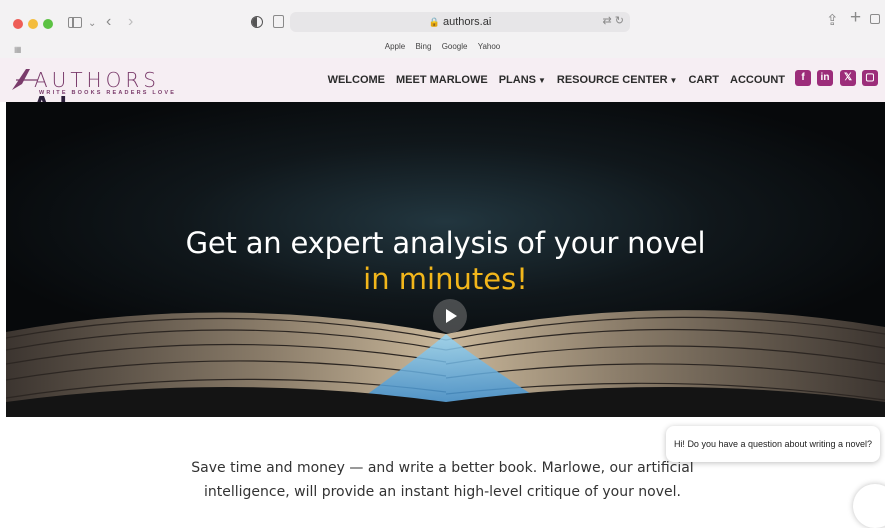 Image resolution: width=885 pixels, height=528 pixels. Describe the element at coordinates (614, 20) in the screenshot. I see `translate-reload-icon: ⇄ ↻` at that location.